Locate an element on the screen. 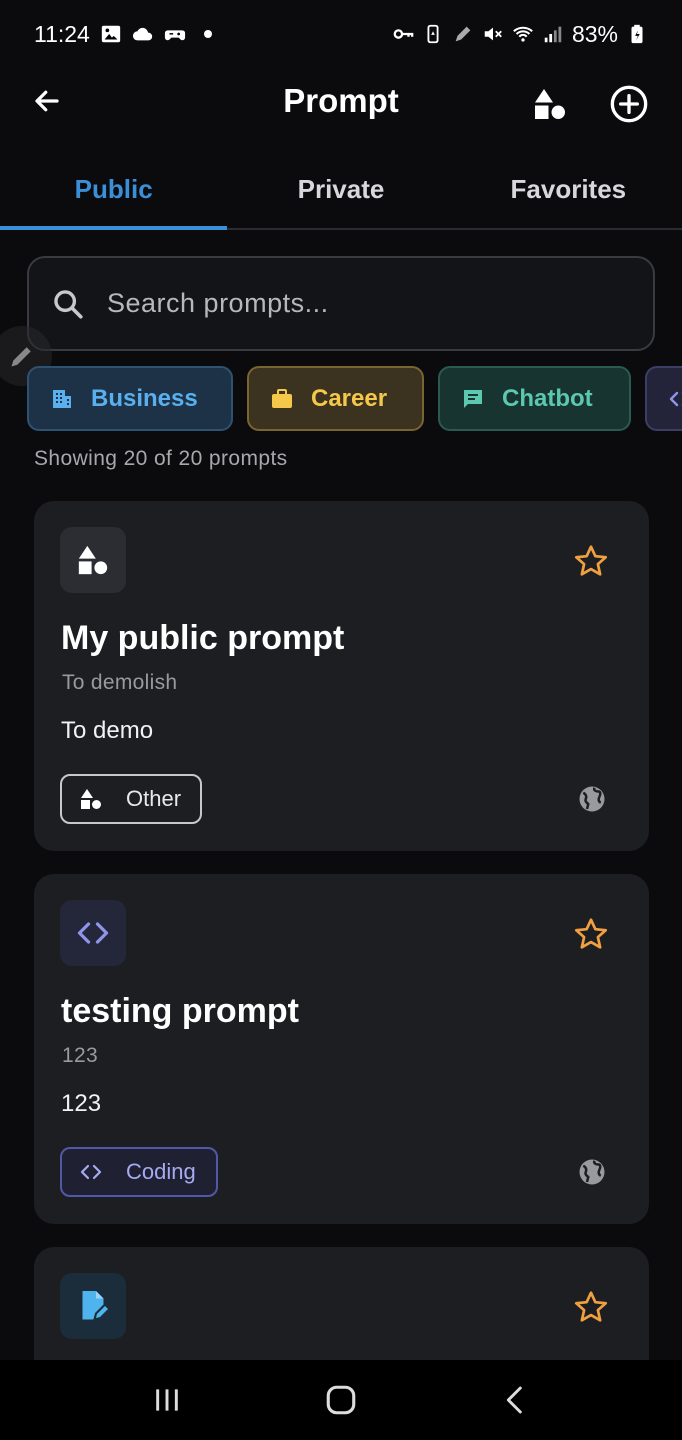  card-description: 123 is located at coordinates (81, 1103).